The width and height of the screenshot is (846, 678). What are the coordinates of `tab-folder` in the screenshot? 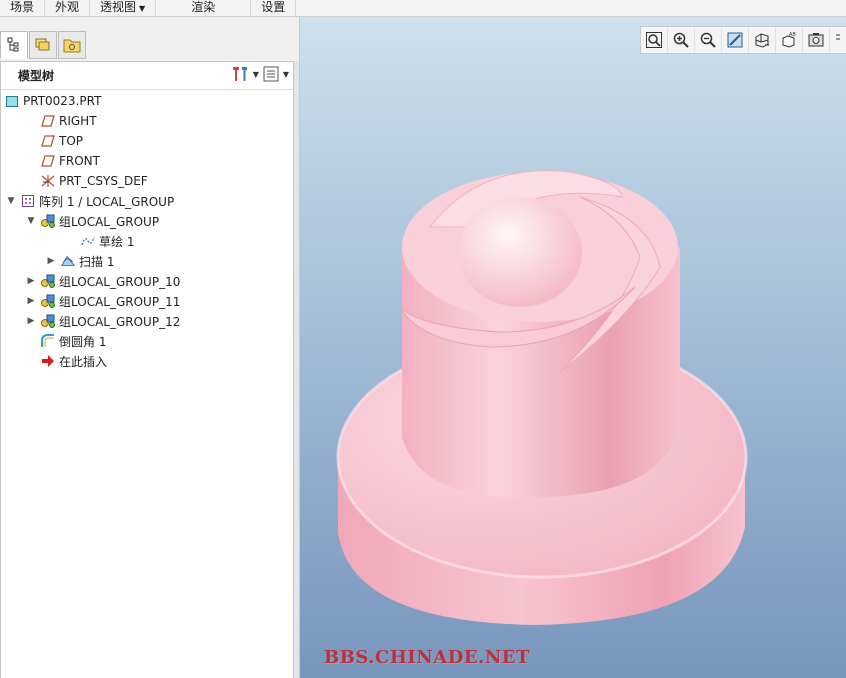 It's located at (72, 45).